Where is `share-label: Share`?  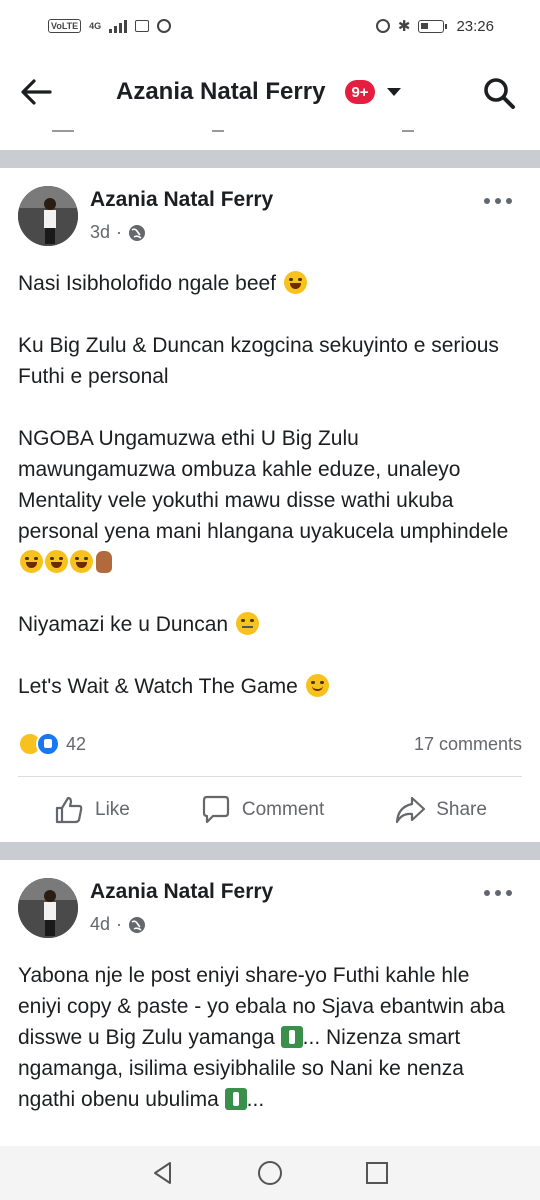
share-label: Share is located at coordinates (461, 809).